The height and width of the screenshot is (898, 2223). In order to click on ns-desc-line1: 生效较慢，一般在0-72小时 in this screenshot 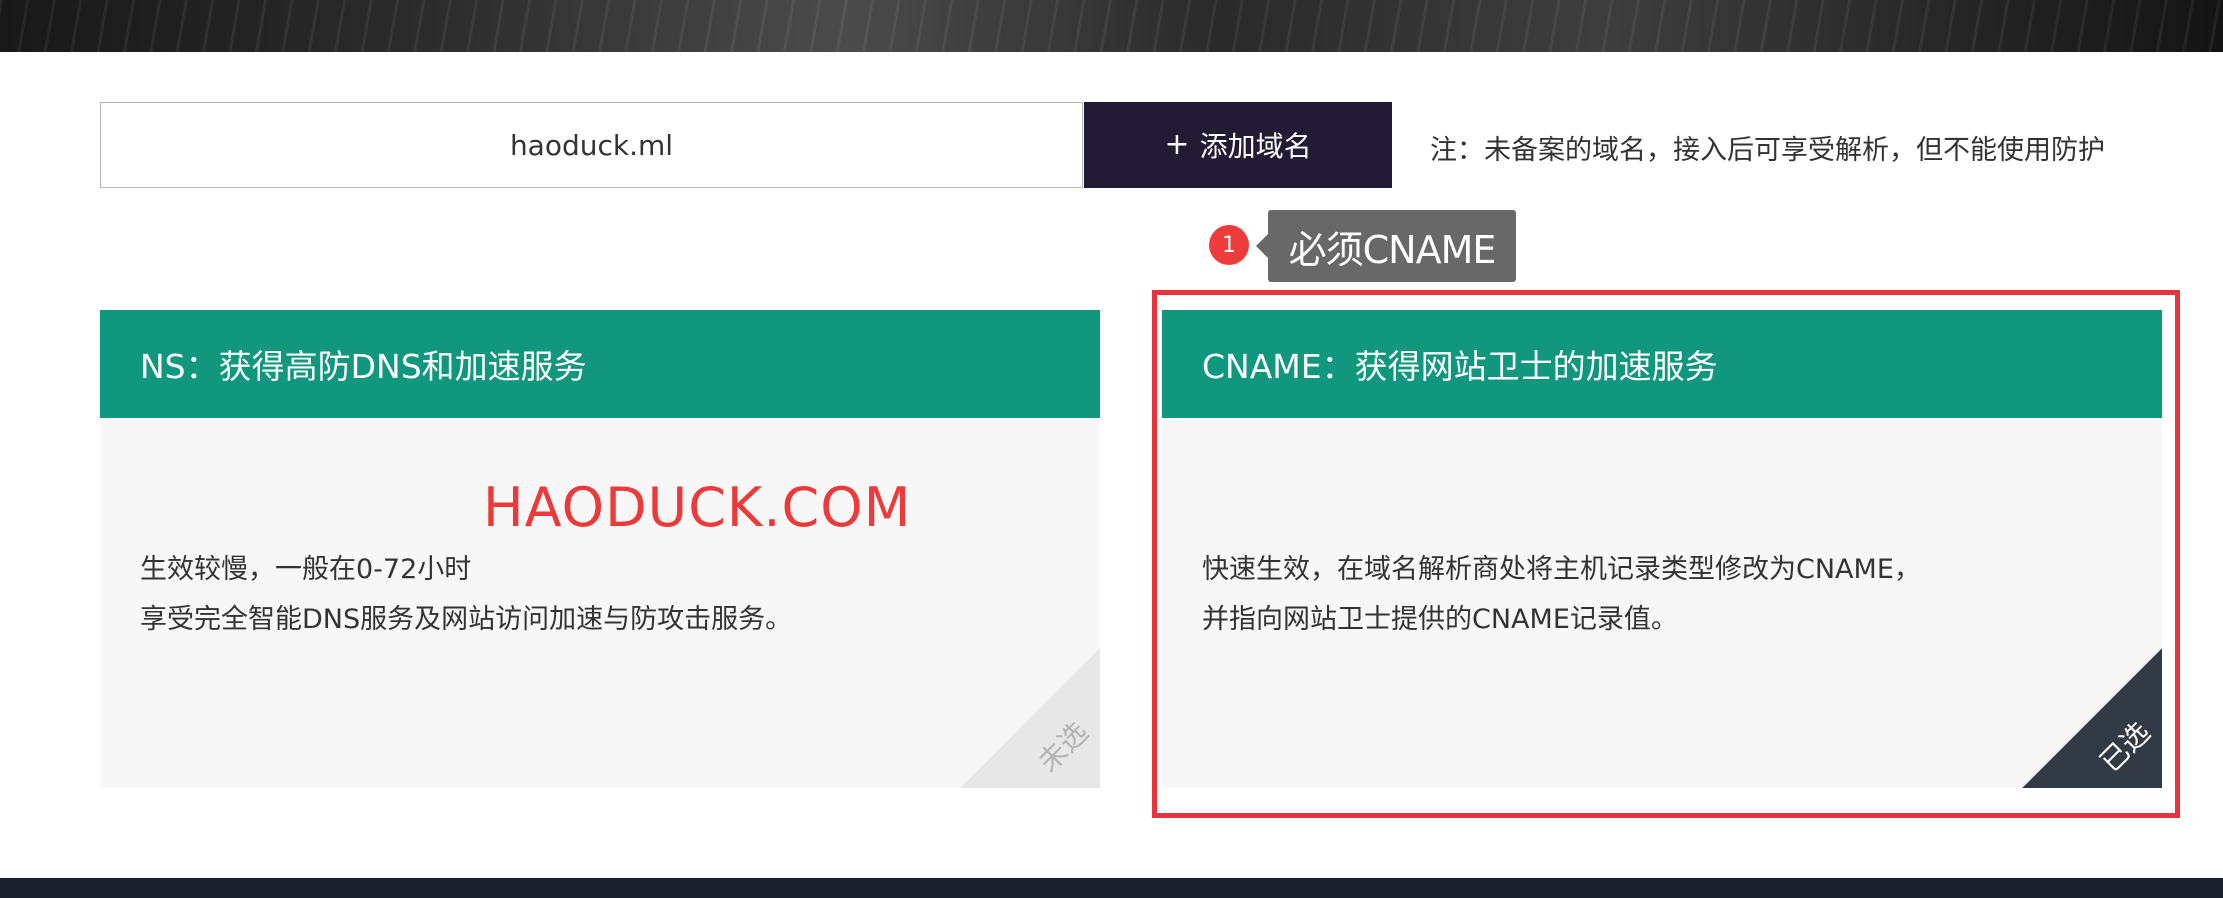, I will do `click(306, 569)`.